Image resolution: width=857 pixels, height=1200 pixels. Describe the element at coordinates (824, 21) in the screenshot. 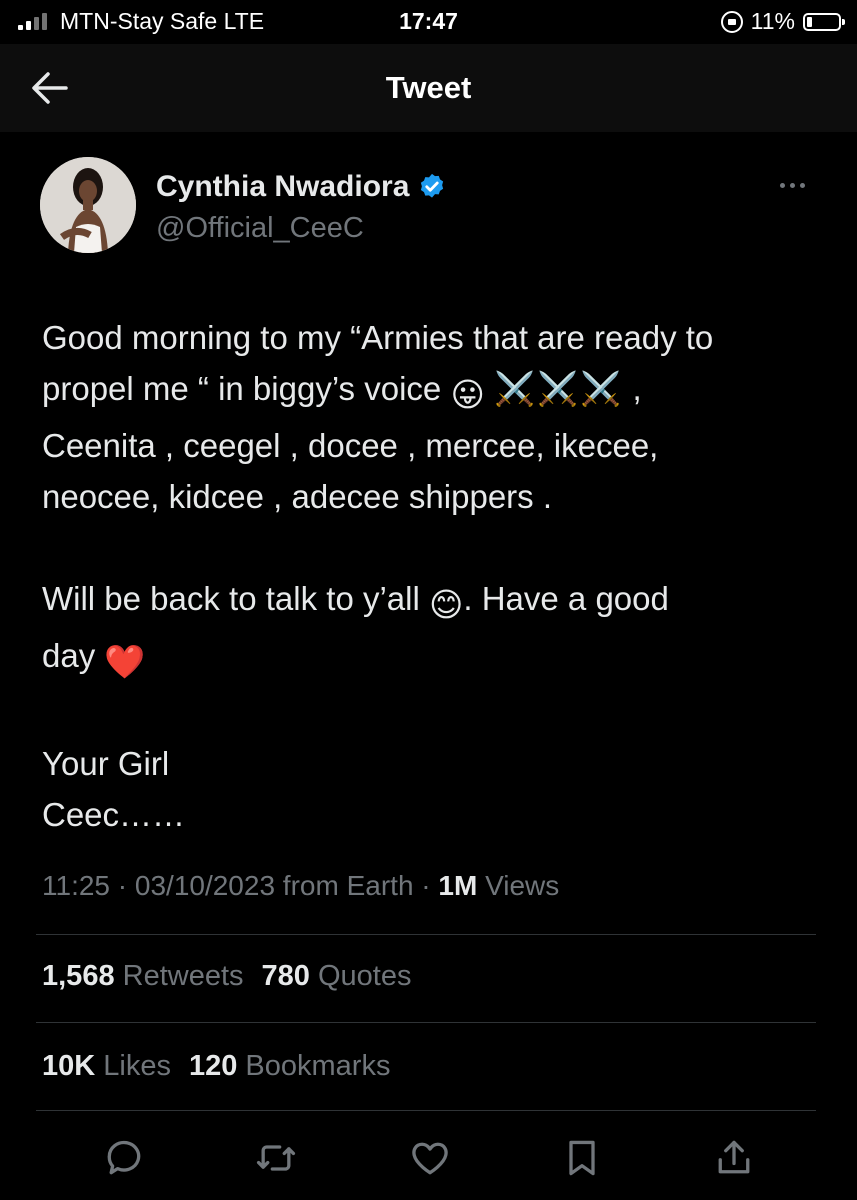

I see `battery-icon` at that location.